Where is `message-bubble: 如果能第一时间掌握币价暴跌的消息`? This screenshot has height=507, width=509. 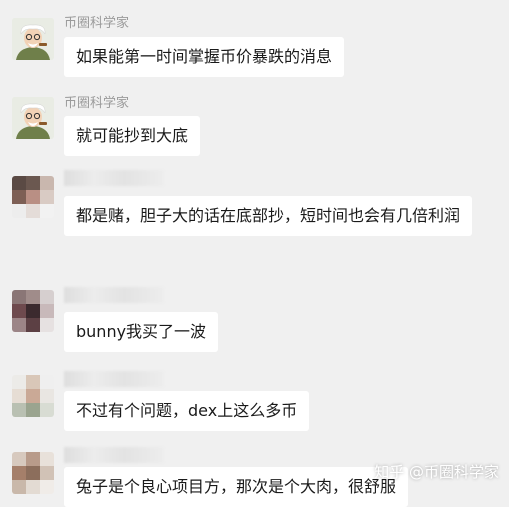
message-bubble: 如果能第一时间掌握币价暴跌的消息 is located at coordinates (204, 57).